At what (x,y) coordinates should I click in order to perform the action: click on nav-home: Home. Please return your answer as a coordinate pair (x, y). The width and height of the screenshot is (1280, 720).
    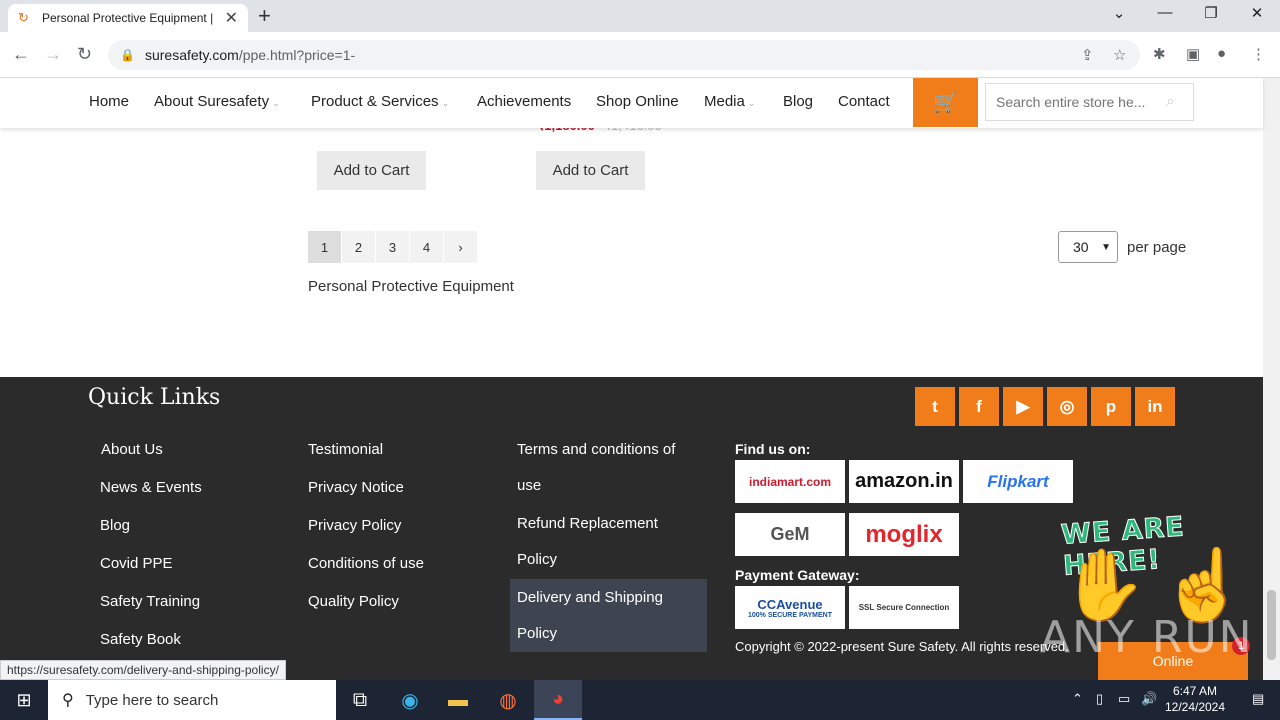
    Looking at the image, I should click on (109, 101).